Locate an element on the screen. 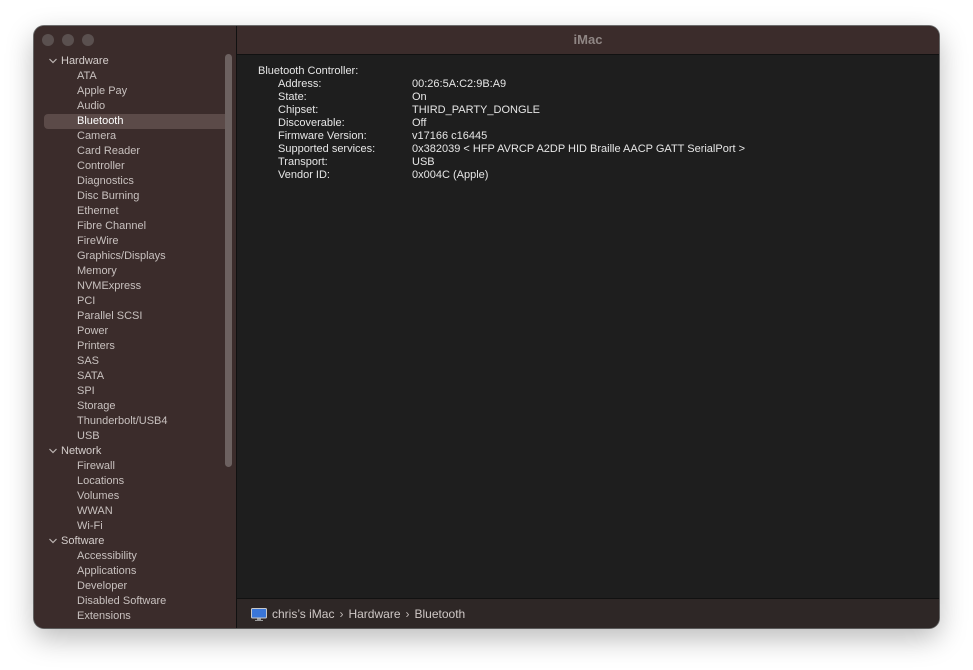  sidebar-item-fibre-channel: Fibre Channel is located at coordinates (129, 226).